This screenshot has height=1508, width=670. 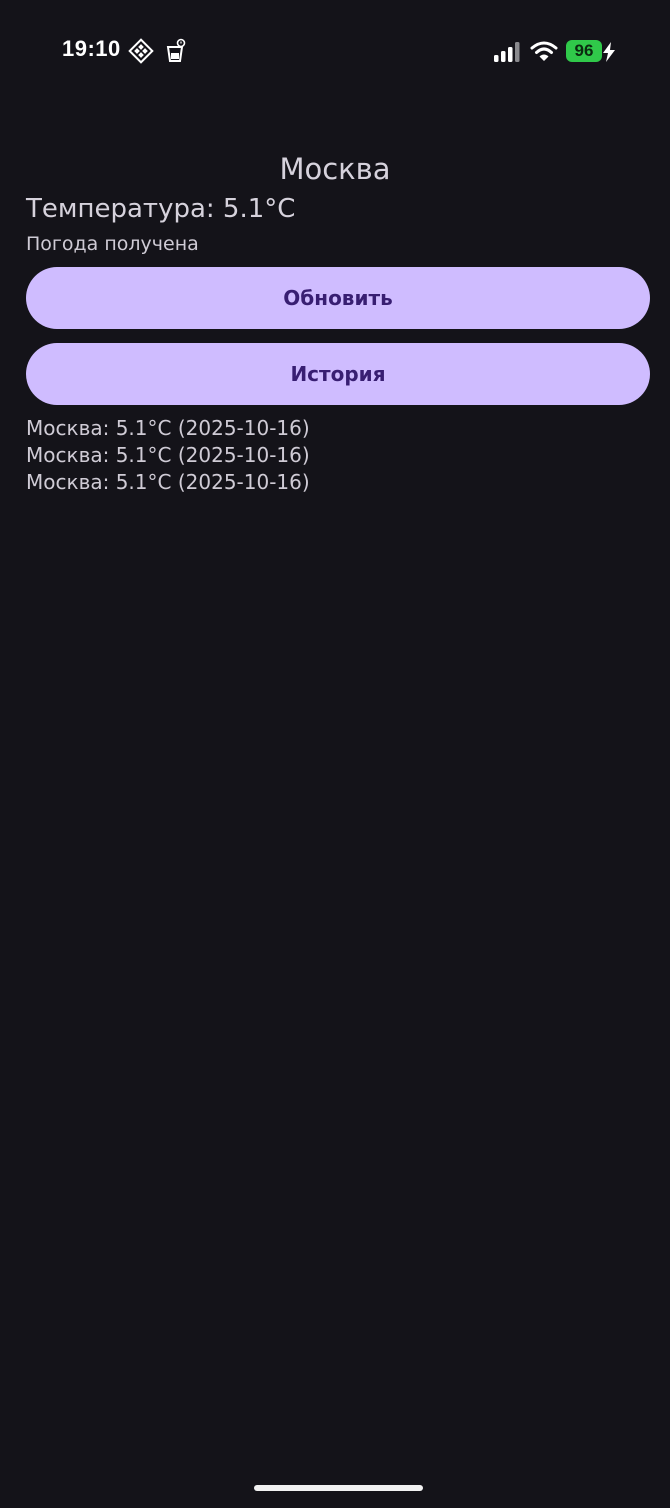 What do you see at coordinates (338, 1488) in the screenshot?
I see `home-indicator` at bounding box center [338, 1488].